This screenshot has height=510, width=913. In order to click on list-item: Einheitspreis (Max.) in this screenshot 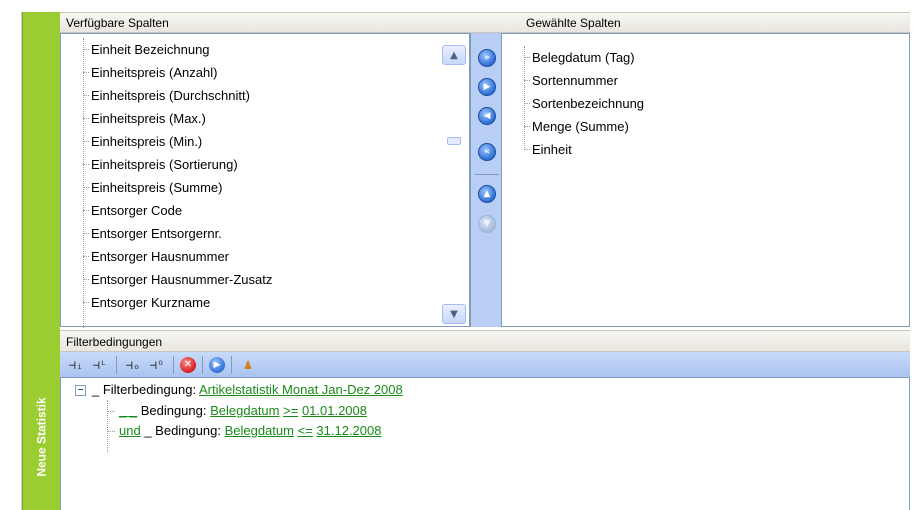, I will do `click(177, 118)`.